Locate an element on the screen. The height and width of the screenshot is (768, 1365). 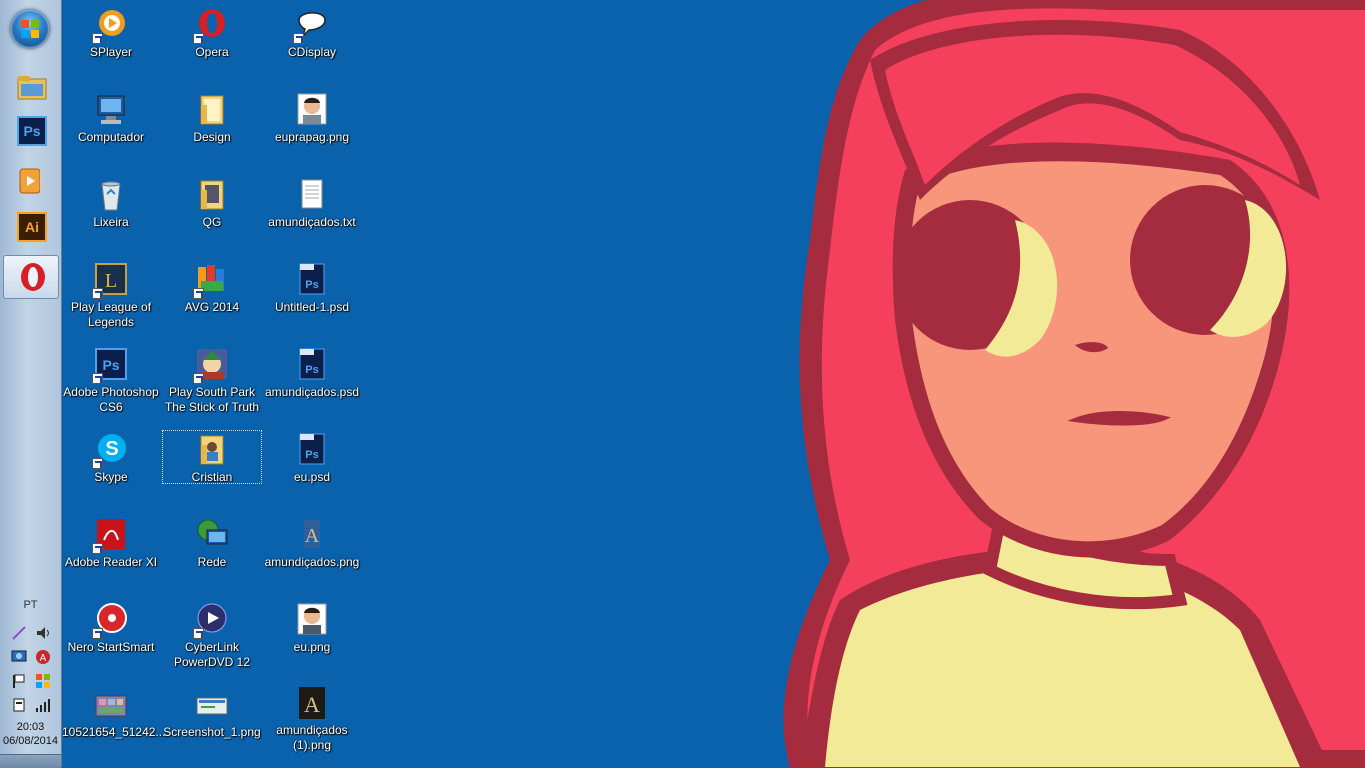
desktop-icon-label: euprapag.png is located at coordinates (312, 137).